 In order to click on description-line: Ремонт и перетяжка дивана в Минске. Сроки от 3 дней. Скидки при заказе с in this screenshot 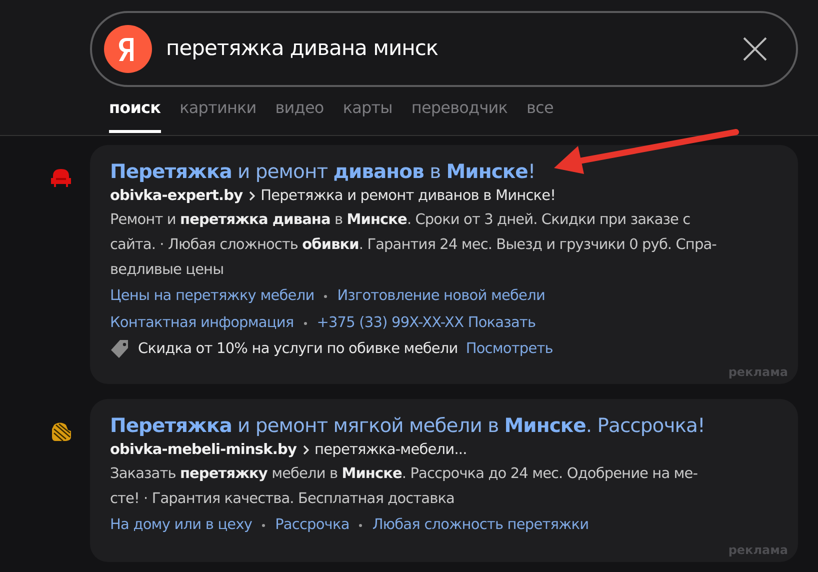, I will do `click(400, 220)`.